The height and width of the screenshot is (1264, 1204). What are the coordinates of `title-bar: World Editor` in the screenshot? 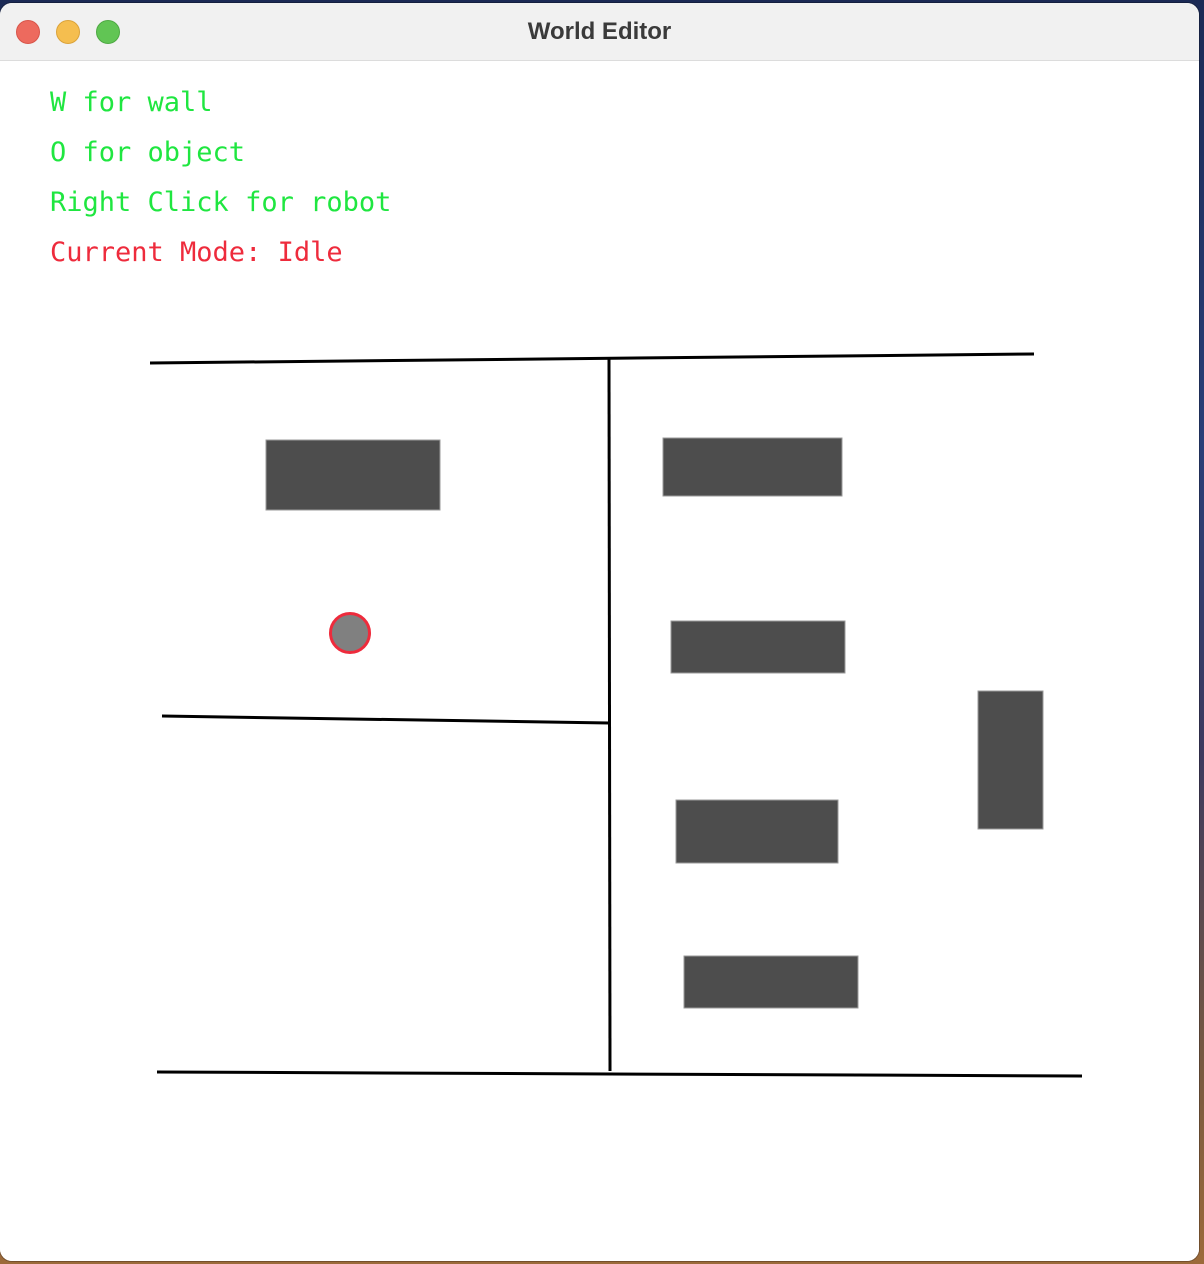 It's located at (599, 32).